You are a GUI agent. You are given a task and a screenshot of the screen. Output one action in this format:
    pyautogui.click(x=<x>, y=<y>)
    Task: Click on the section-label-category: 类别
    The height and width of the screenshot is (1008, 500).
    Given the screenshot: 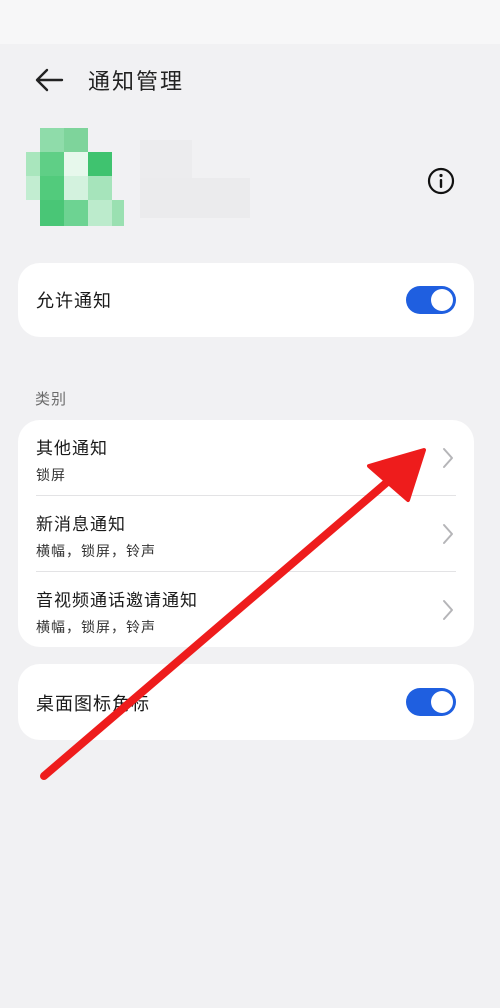 What is the action you would take?
    pyautogui.click(x=51, y=399)
    